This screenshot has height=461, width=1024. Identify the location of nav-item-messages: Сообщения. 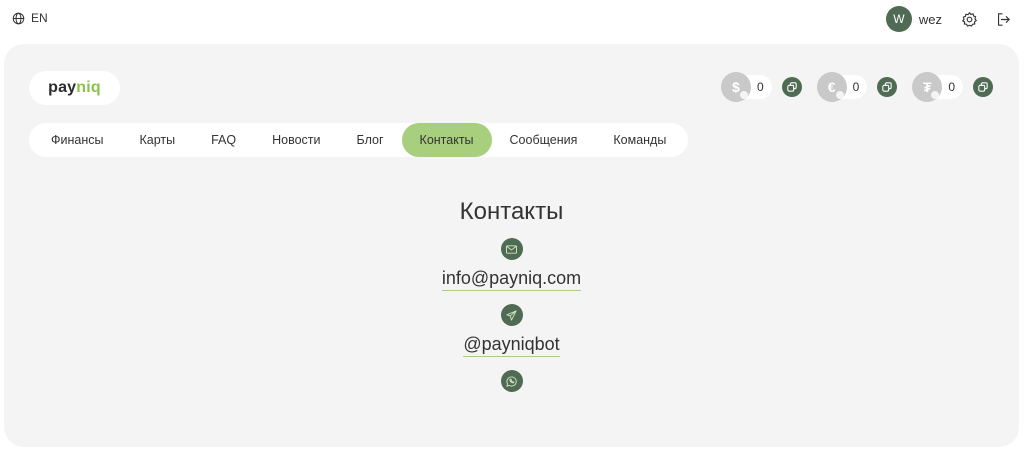
(544, 140).